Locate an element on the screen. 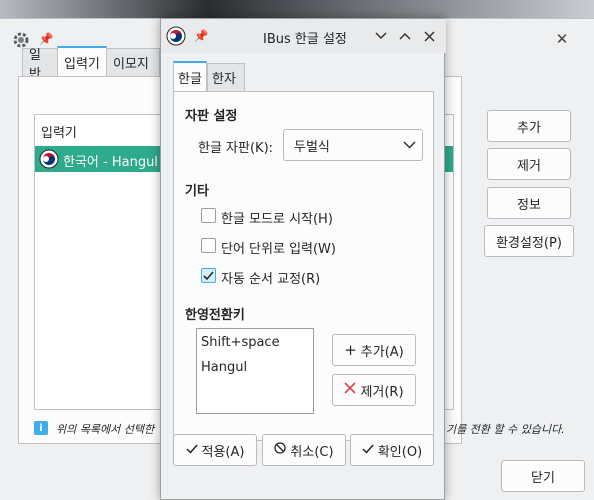 This screenshot has height=500, width=594. toggle-key-list: Shift+space Hangul is located at coordinates (255, 371).